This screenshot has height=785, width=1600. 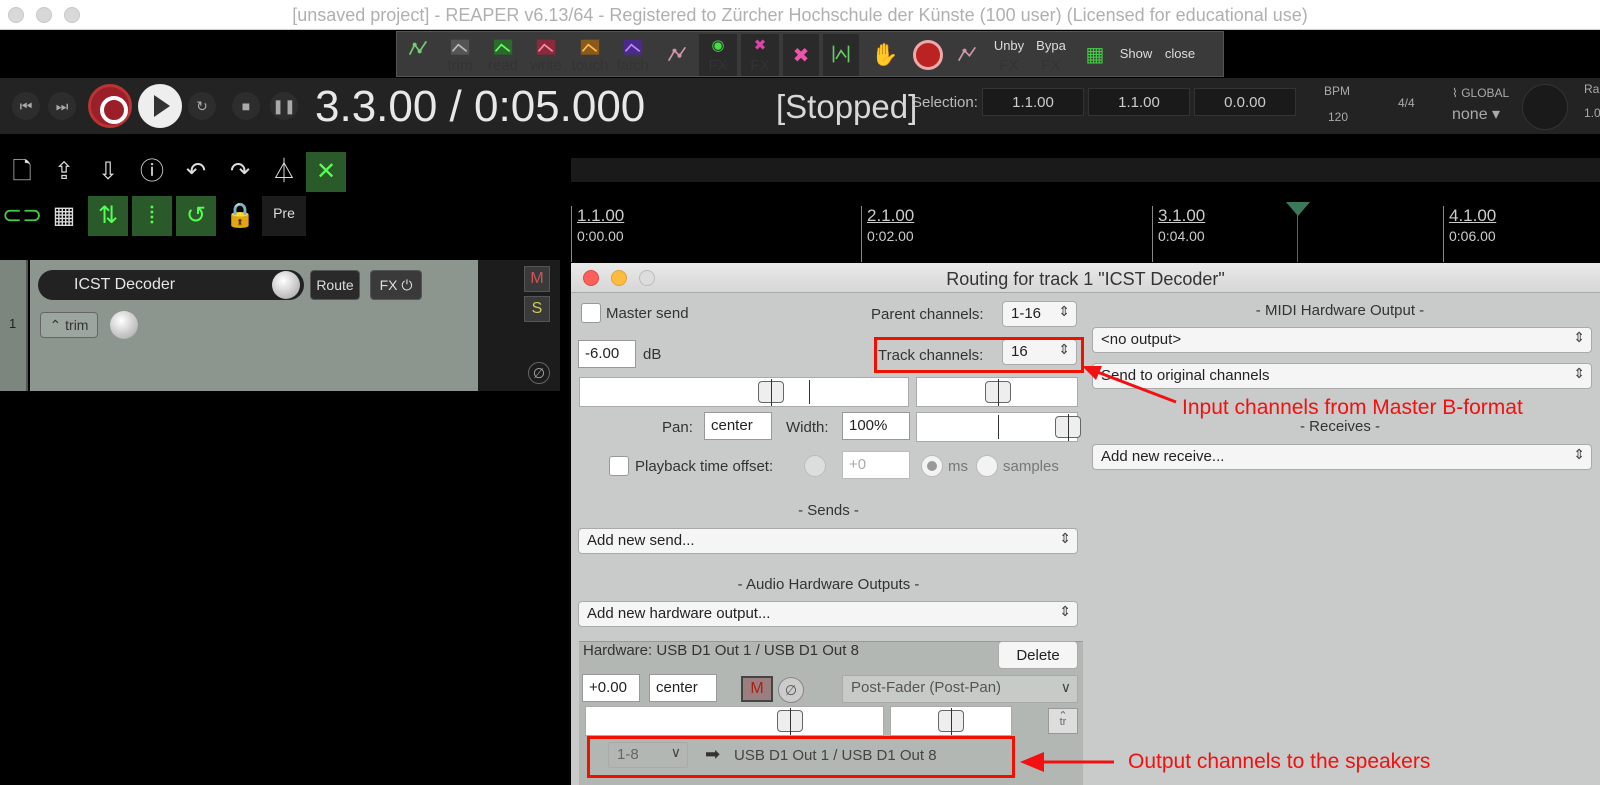 I want to click on touch-mode-button: touch, so click(x=590, y=55).